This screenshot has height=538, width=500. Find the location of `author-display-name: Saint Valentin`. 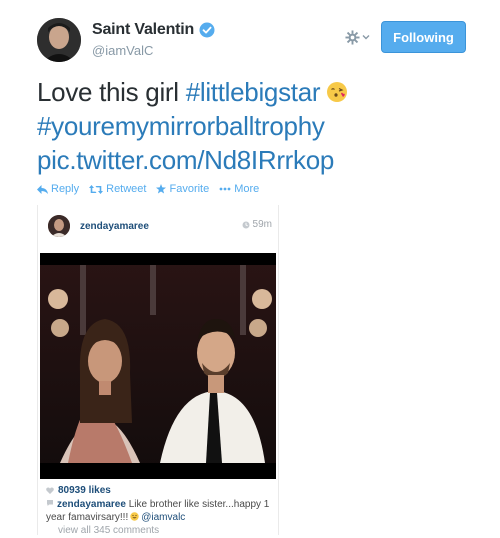

author-display-name: Saint Valentin is located at coordinates (143, 30).